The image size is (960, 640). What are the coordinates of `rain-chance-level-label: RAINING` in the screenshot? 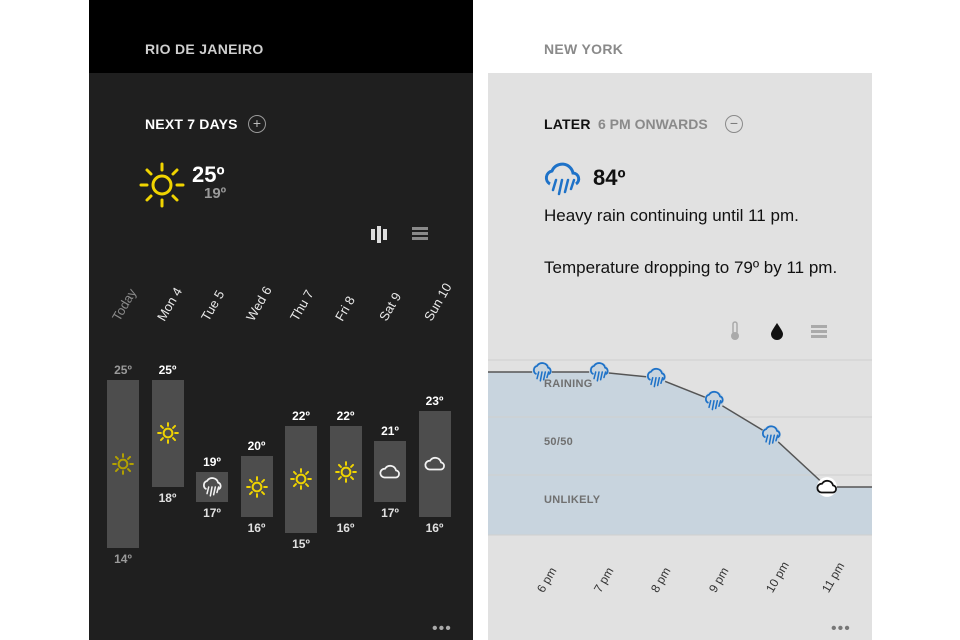 It's located at (568, 384).